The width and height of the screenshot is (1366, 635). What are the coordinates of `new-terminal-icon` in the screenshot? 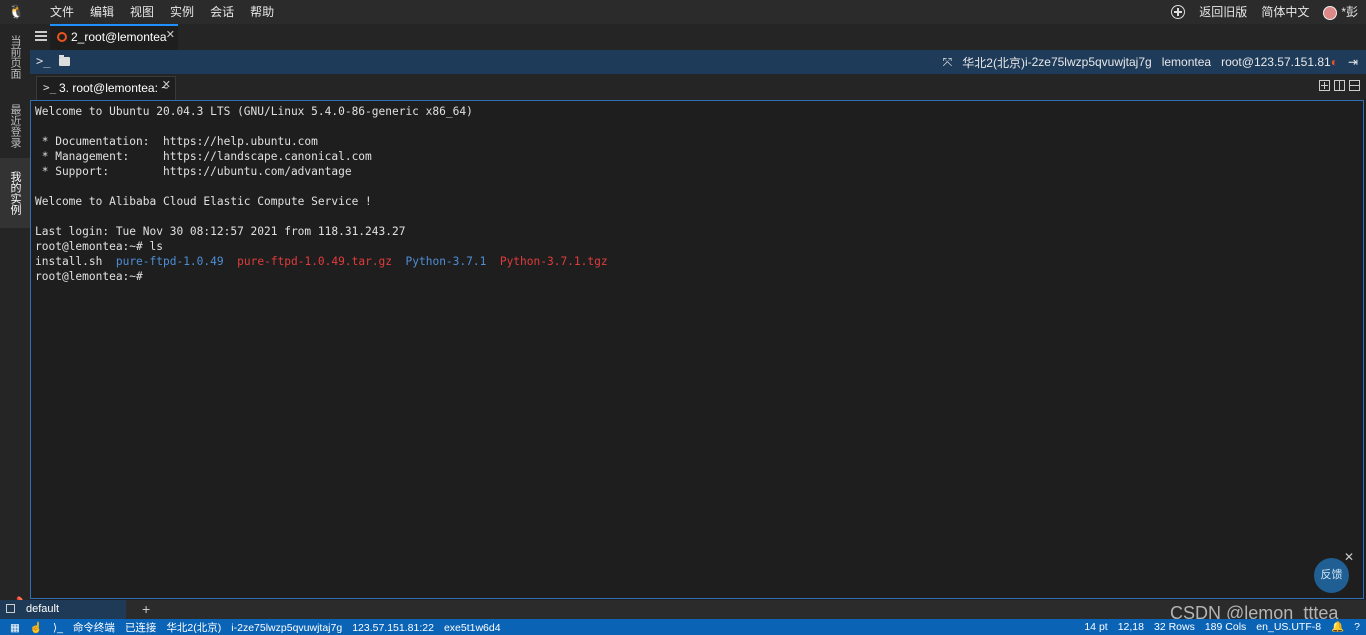 It's located at (1324, 85).